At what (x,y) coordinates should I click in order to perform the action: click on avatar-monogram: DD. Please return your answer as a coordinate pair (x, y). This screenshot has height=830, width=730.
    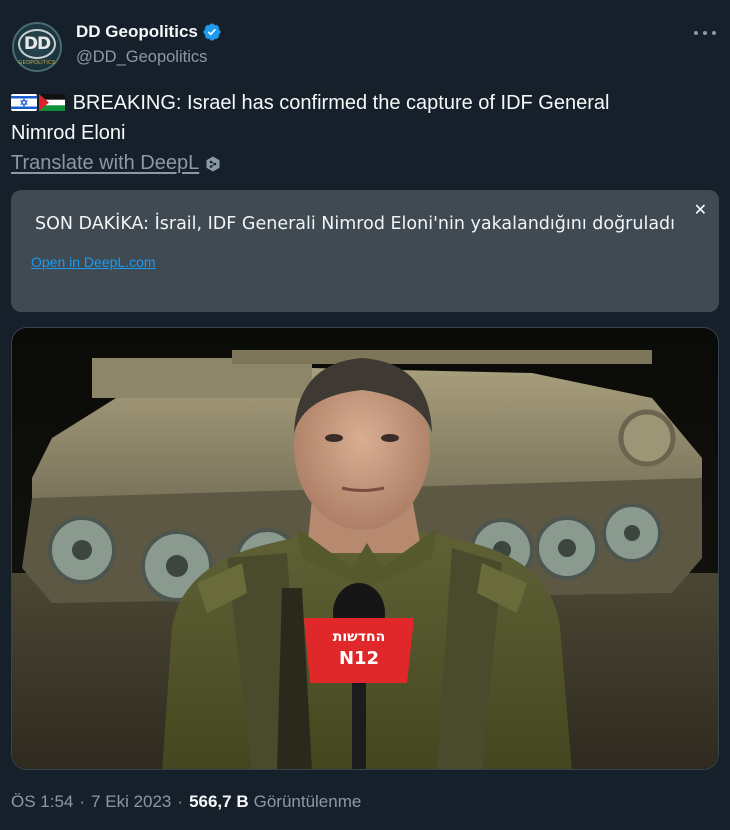
    Looking at the image, I should click on (37, 43).